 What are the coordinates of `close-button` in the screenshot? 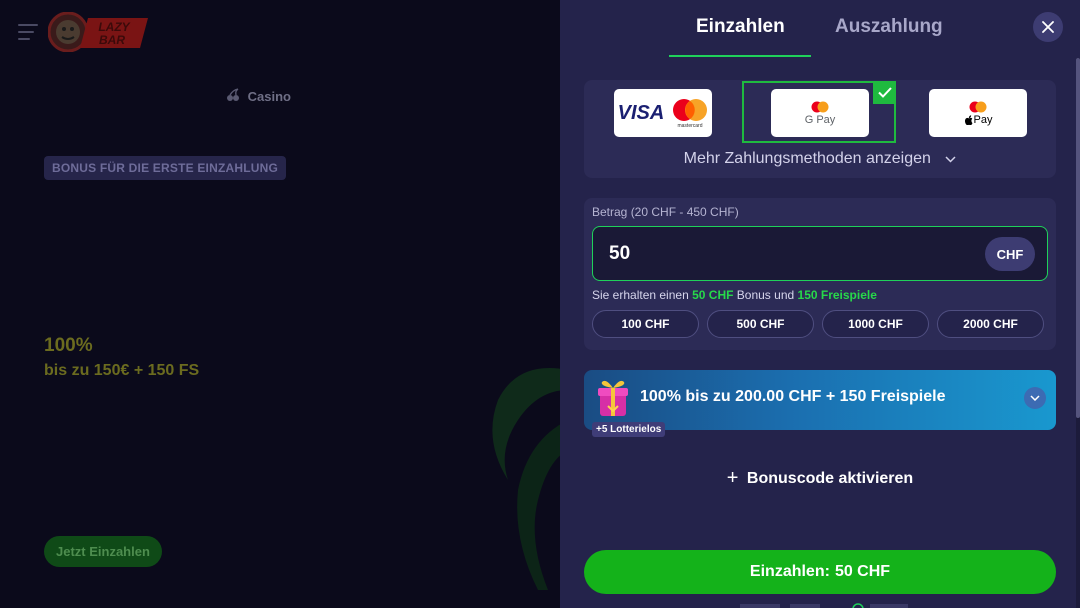 It's located at (1048, 27).